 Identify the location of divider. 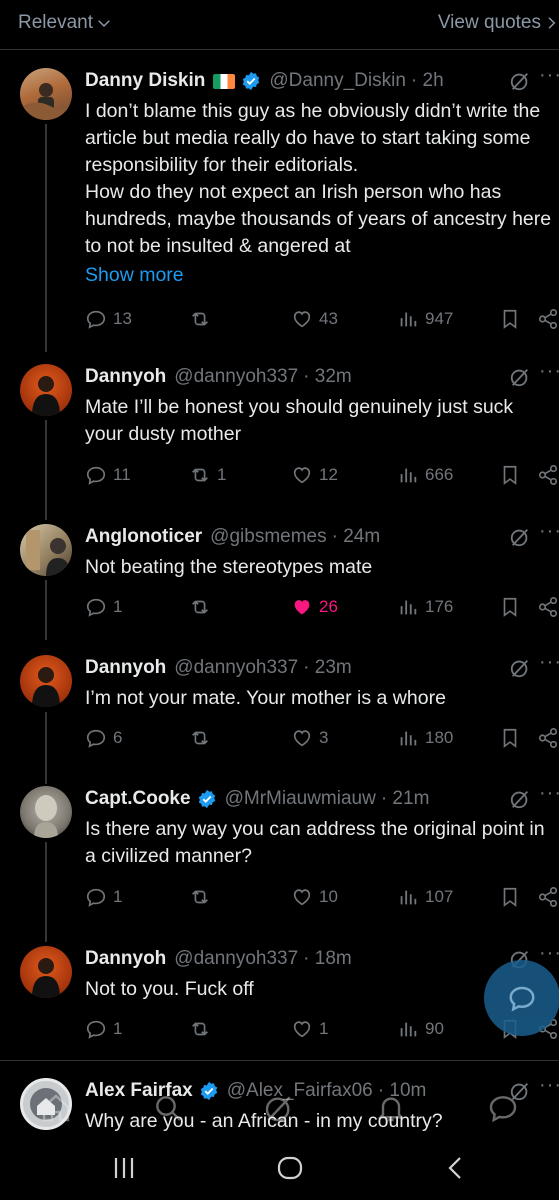
(279, 1060).